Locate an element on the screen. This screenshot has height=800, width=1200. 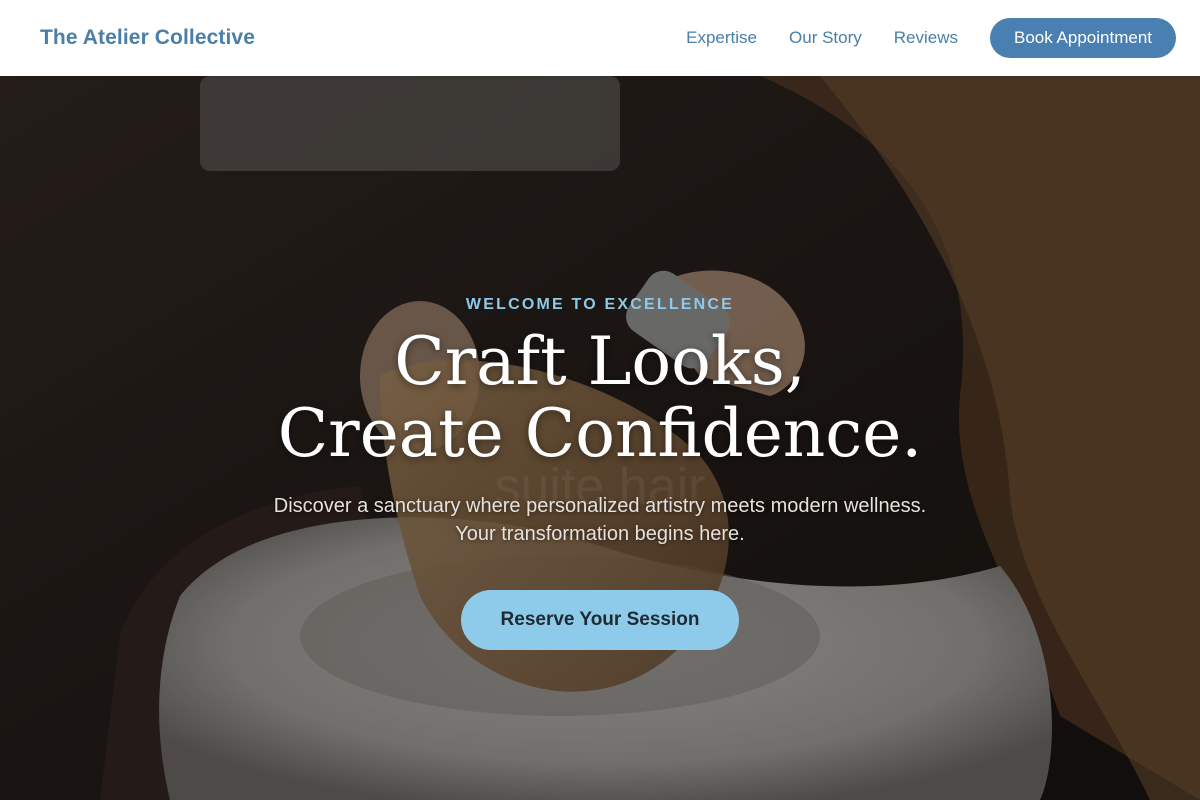
hero-headline: Craft Looks, Create Confidence. is located at coordinates (600, 398).